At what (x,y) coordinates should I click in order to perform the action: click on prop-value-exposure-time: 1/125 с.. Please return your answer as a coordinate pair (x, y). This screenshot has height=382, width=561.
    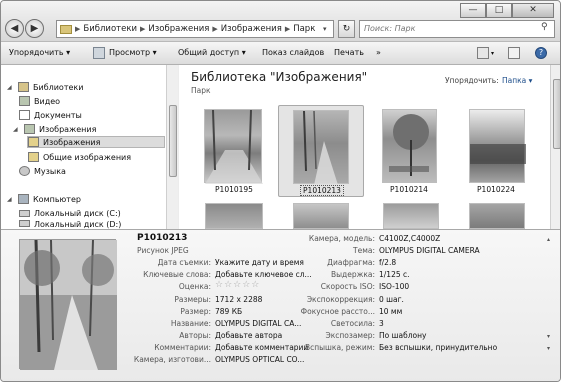
    Looking at the image, I should click on (394, 274).